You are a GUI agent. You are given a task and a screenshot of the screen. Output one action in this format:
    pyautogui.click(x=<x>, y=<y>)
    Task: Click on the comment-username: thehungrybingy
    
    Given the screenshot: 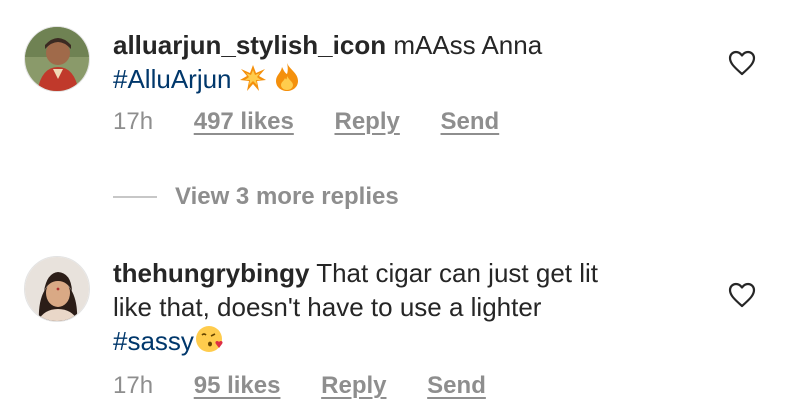 What is the action you would take?
    pyautogui.click(x=211, y=273)
    